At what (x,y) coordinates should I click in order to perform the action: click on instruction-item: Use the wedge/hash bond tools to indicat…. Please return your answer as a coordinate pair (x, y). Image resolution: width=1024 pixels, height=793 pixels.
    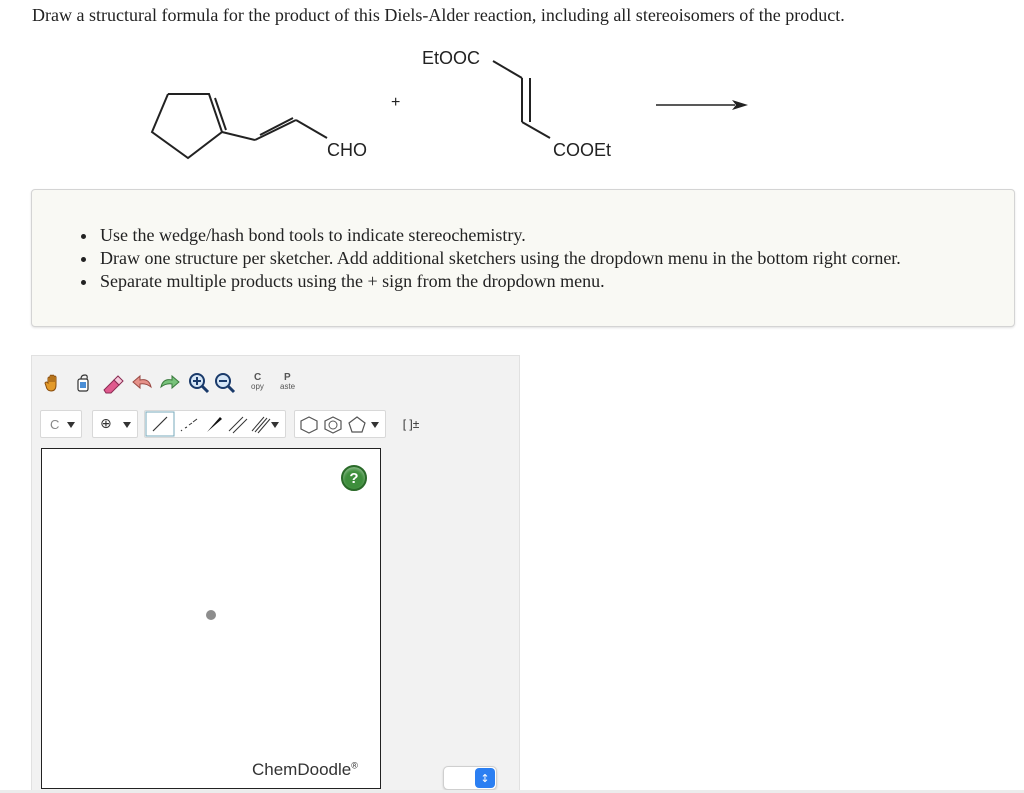
    Looking at the image, I should click on (499, 235).